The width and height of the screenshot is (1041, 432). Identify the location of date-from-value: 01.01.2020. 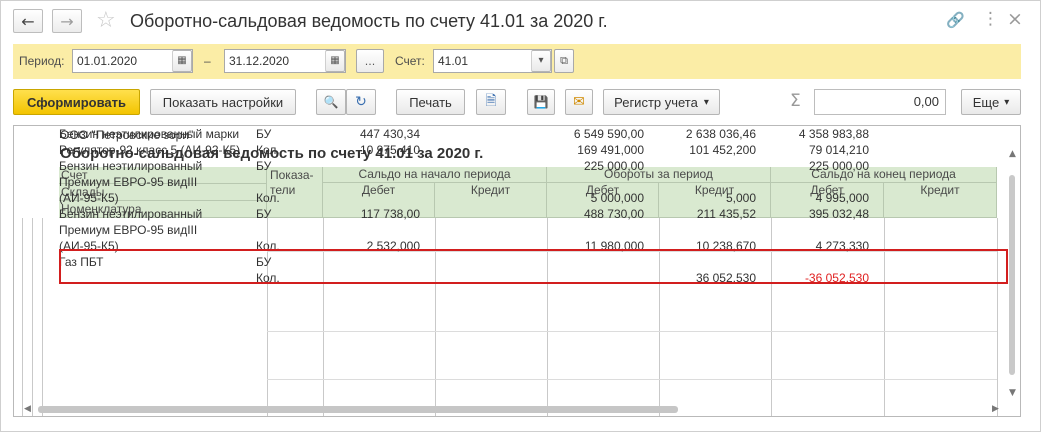
(107, 61).